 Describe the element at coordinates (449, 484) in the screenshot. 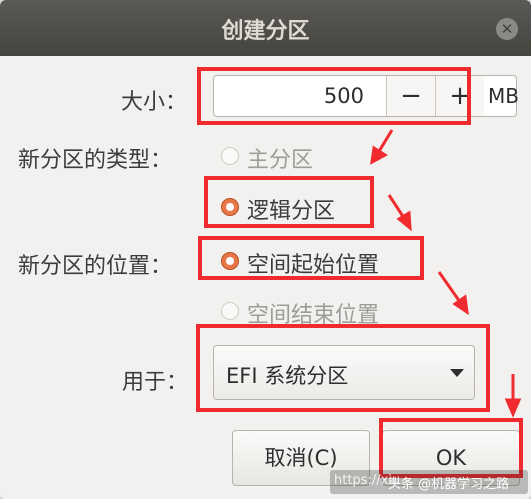

I see `watermark-text: 头条 @机器学习之路` at that location.